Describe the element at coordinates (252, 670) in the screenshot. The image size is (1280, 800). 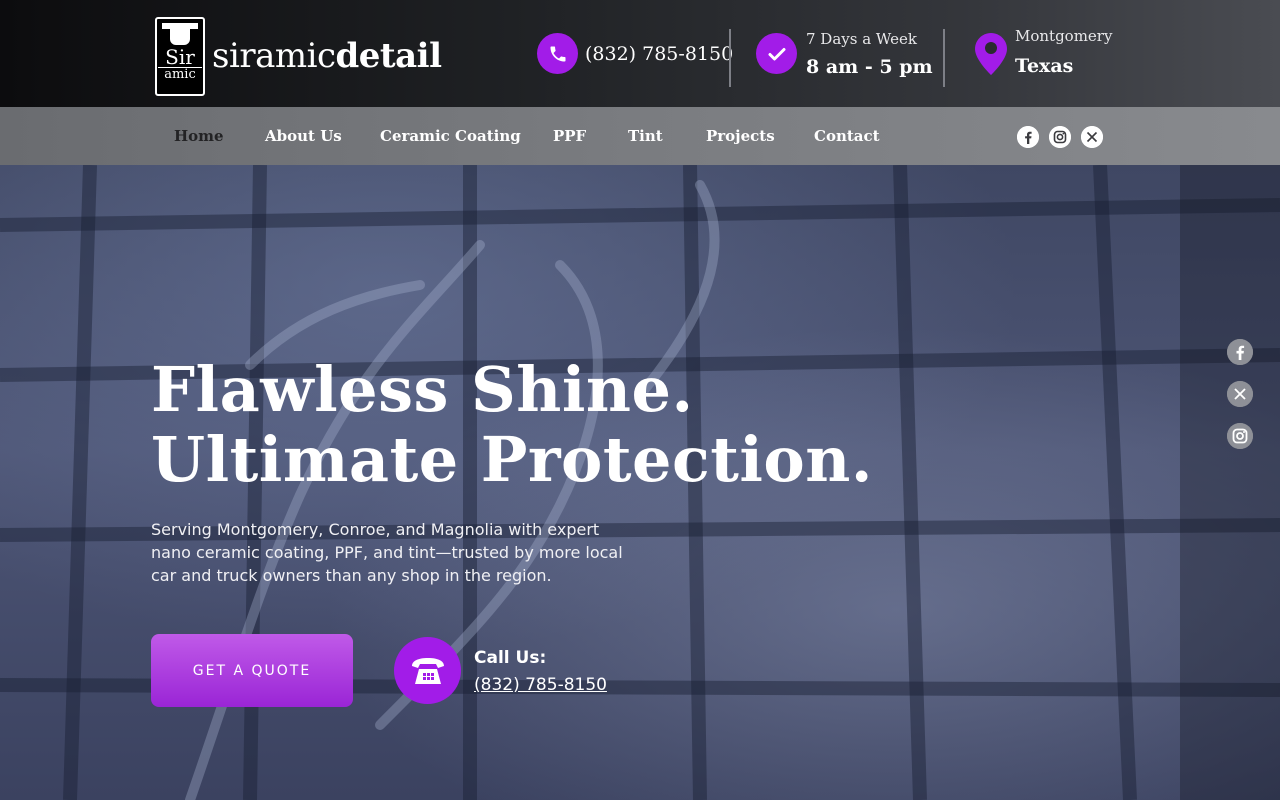
I see `get-a-quote-button: GET A QUOTE` at that location.